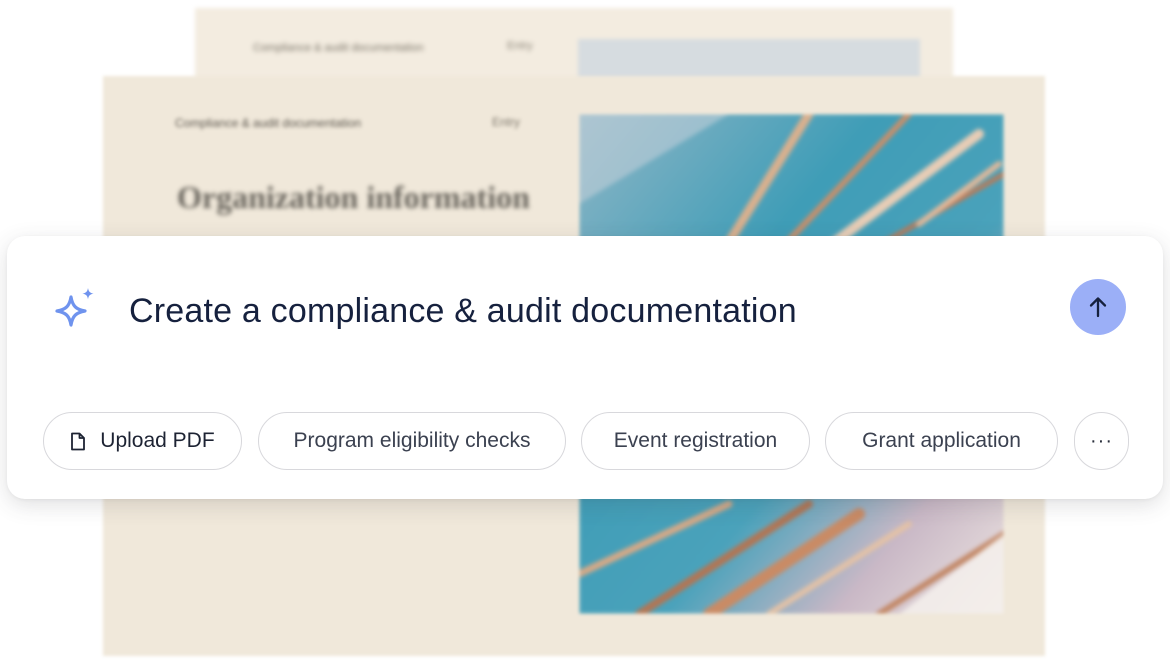 This screenshot has width=1170, height=664. I want to click on chip-program-eligibility-checks: Program eligibility checks, so click(412, 441).